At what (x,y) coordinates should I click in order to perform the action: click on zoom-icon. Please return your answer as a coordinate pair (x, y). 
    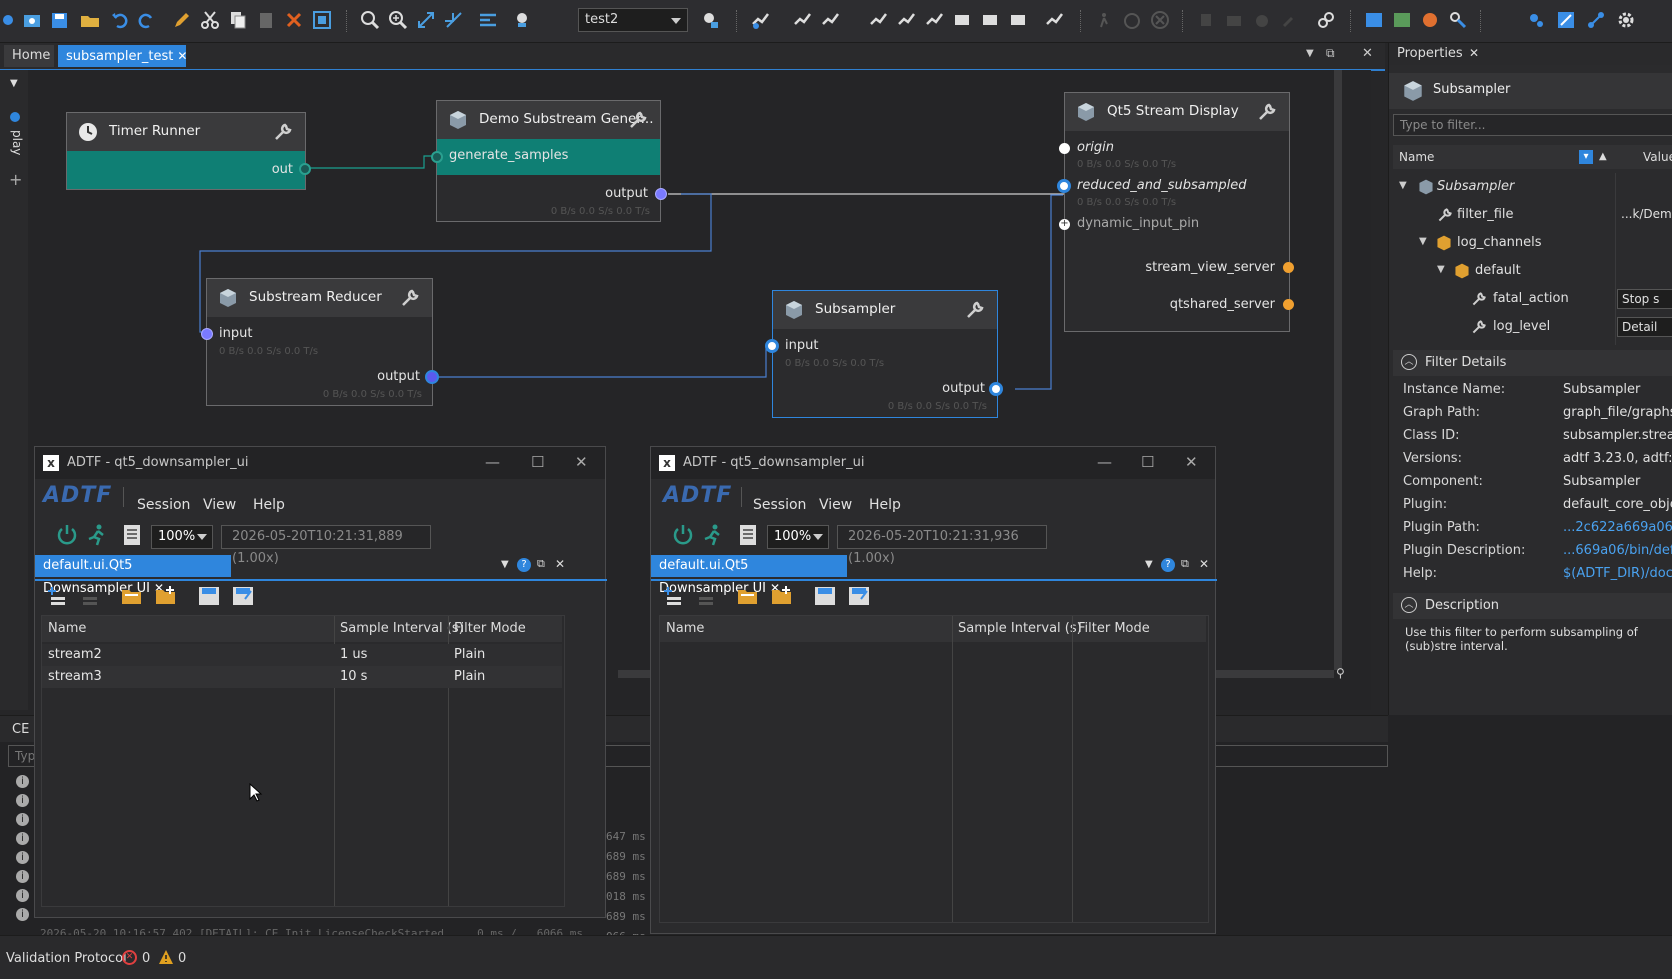
    Looking at the image, I should click on (370, 20).